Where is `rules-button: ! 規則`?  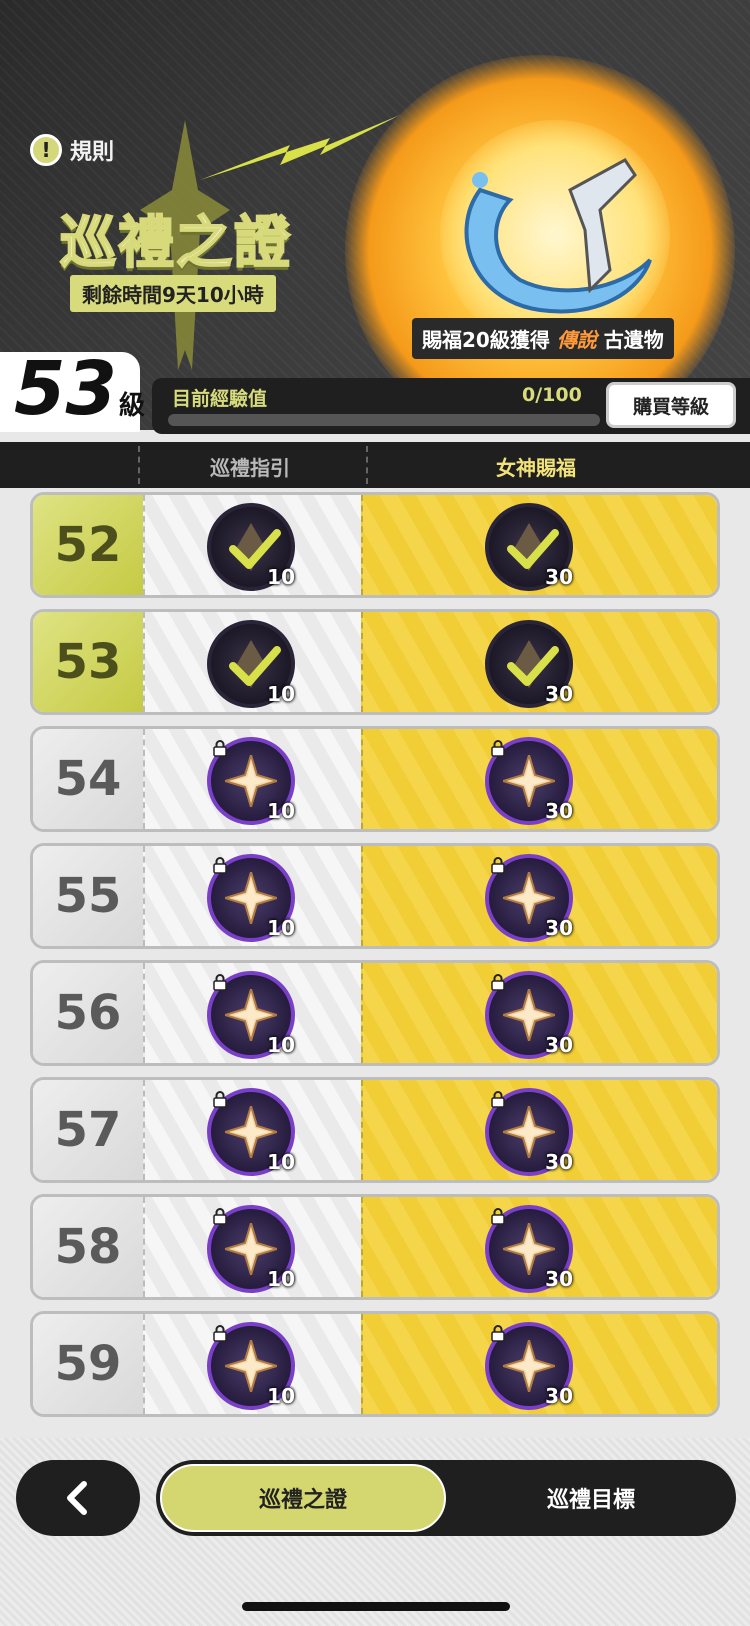 rules-button: ! 規則 is located at coordinates (72, 150).